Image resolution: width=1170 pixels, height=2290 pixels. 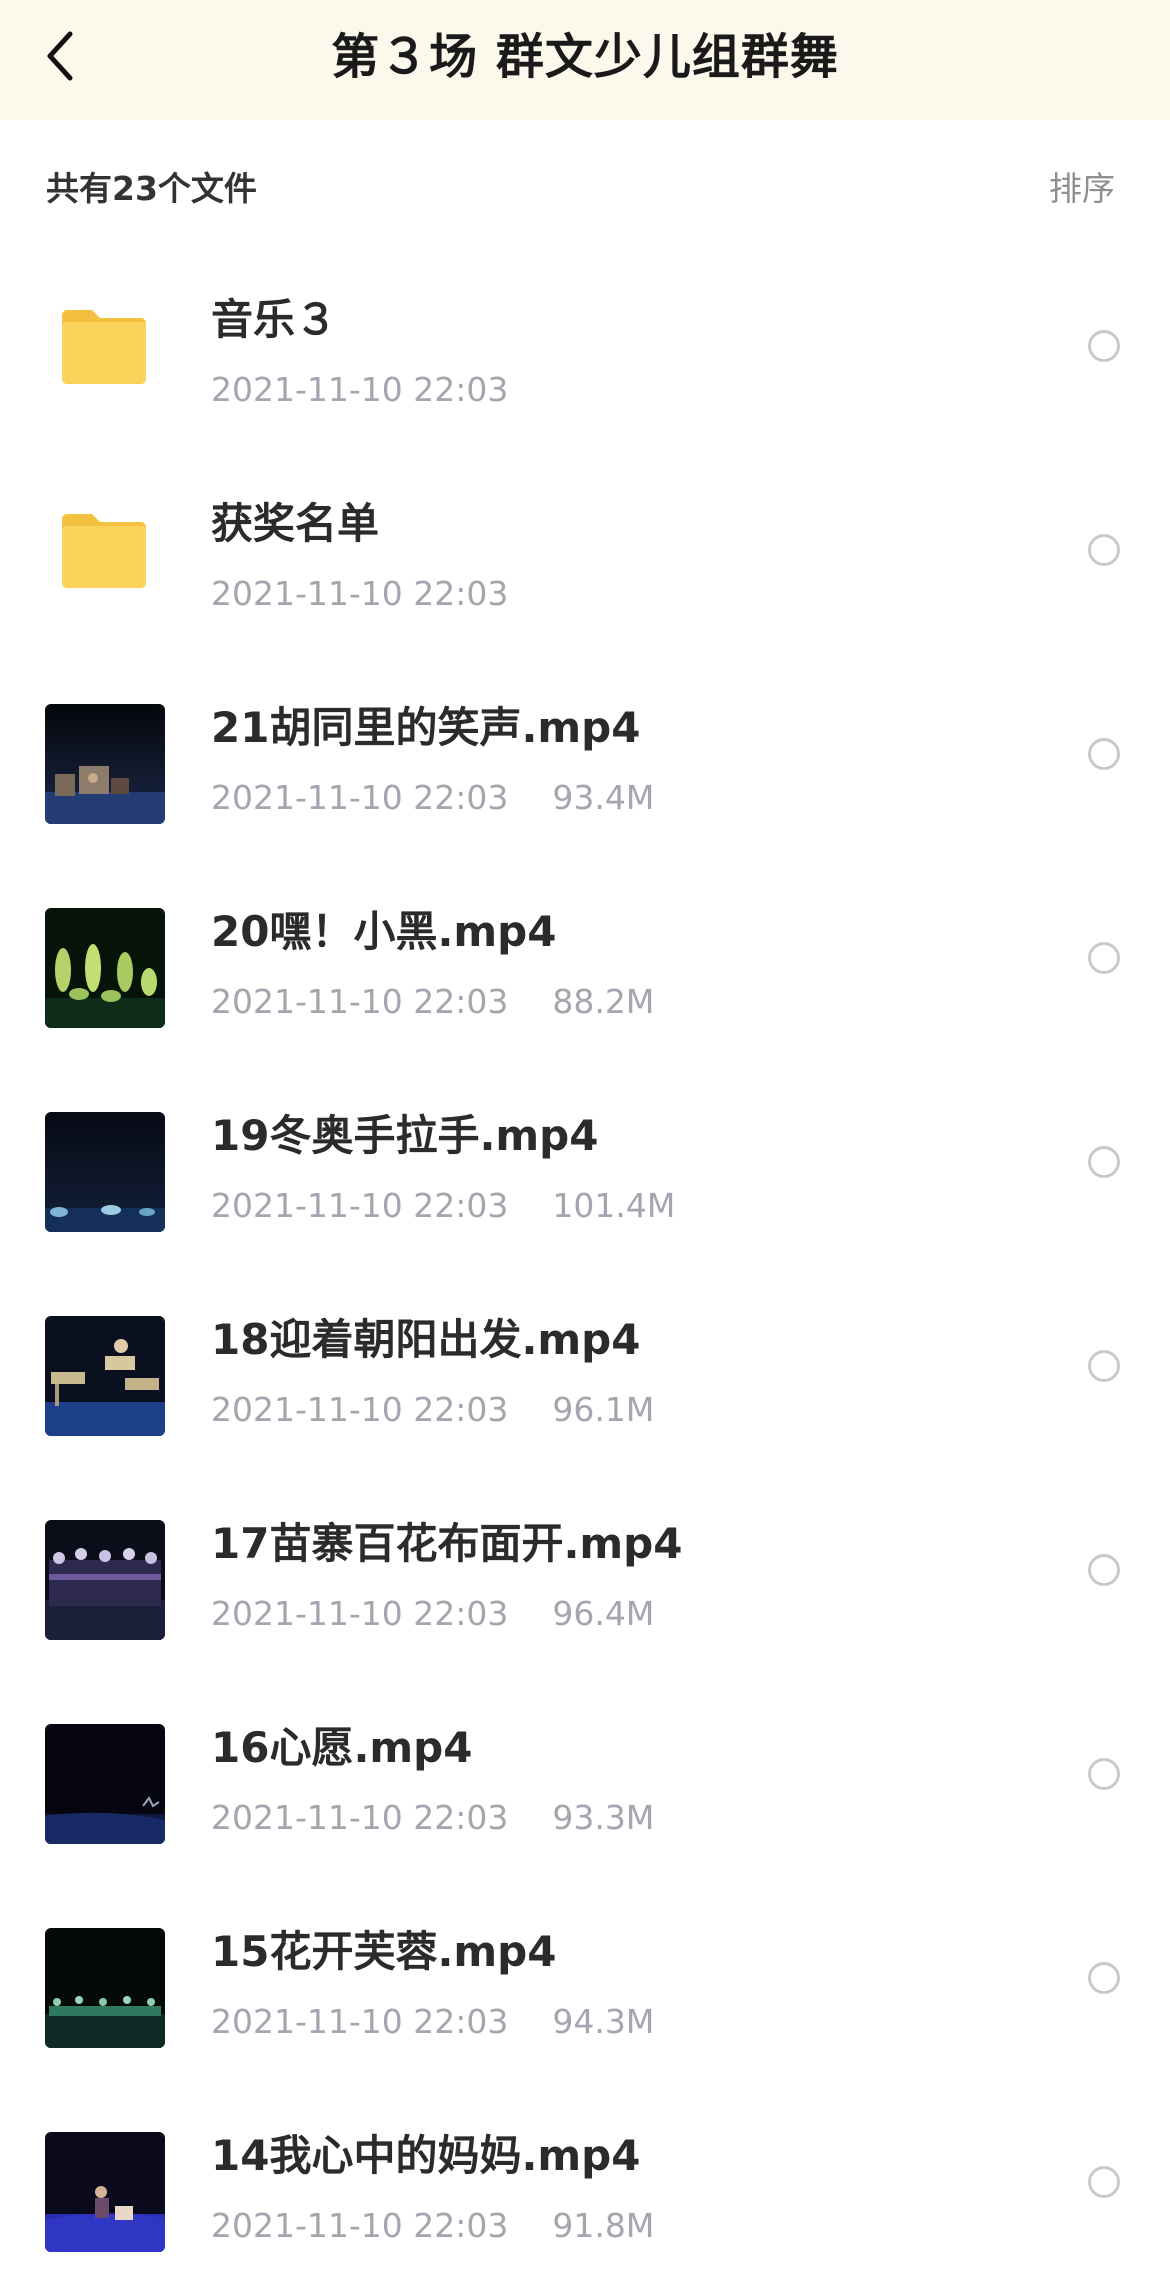 I want to click on list-item: 15花开芙蓉.mp4 2021-11-10 22:03 94.3M, so click(x=585, y=1984).